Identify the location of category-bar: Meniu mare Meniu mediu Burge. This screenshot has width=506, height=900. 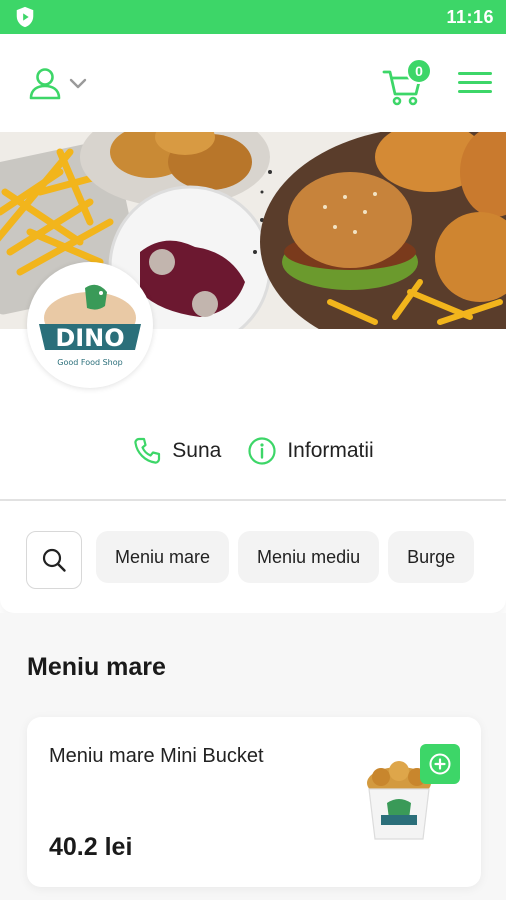
(253, 557).